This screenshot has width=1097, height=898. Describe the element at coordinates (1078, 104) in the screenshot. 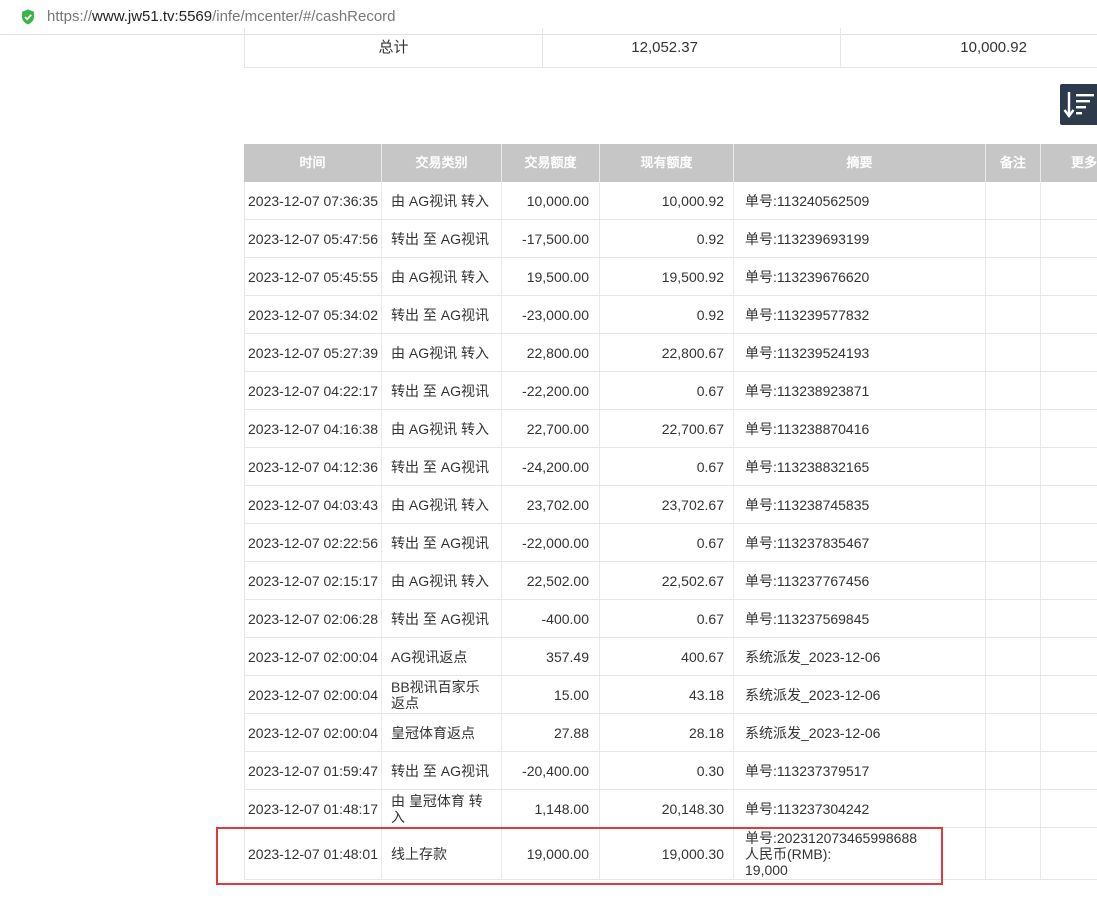

I see `sort-button` at that location.